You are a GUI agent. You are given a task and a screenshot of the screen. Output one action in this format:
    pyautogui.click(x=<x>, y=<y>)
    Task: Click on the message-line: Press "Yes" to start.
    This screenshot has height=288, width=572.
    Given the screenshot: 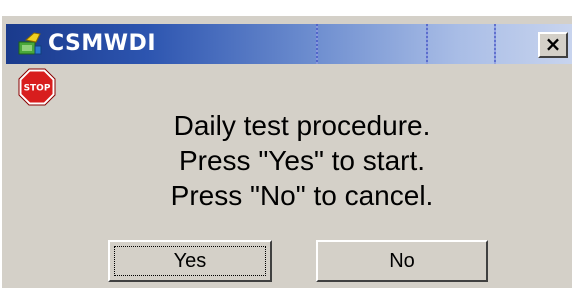 What is the action you would take?
    pyautogui.click(x=302, y=160)
    